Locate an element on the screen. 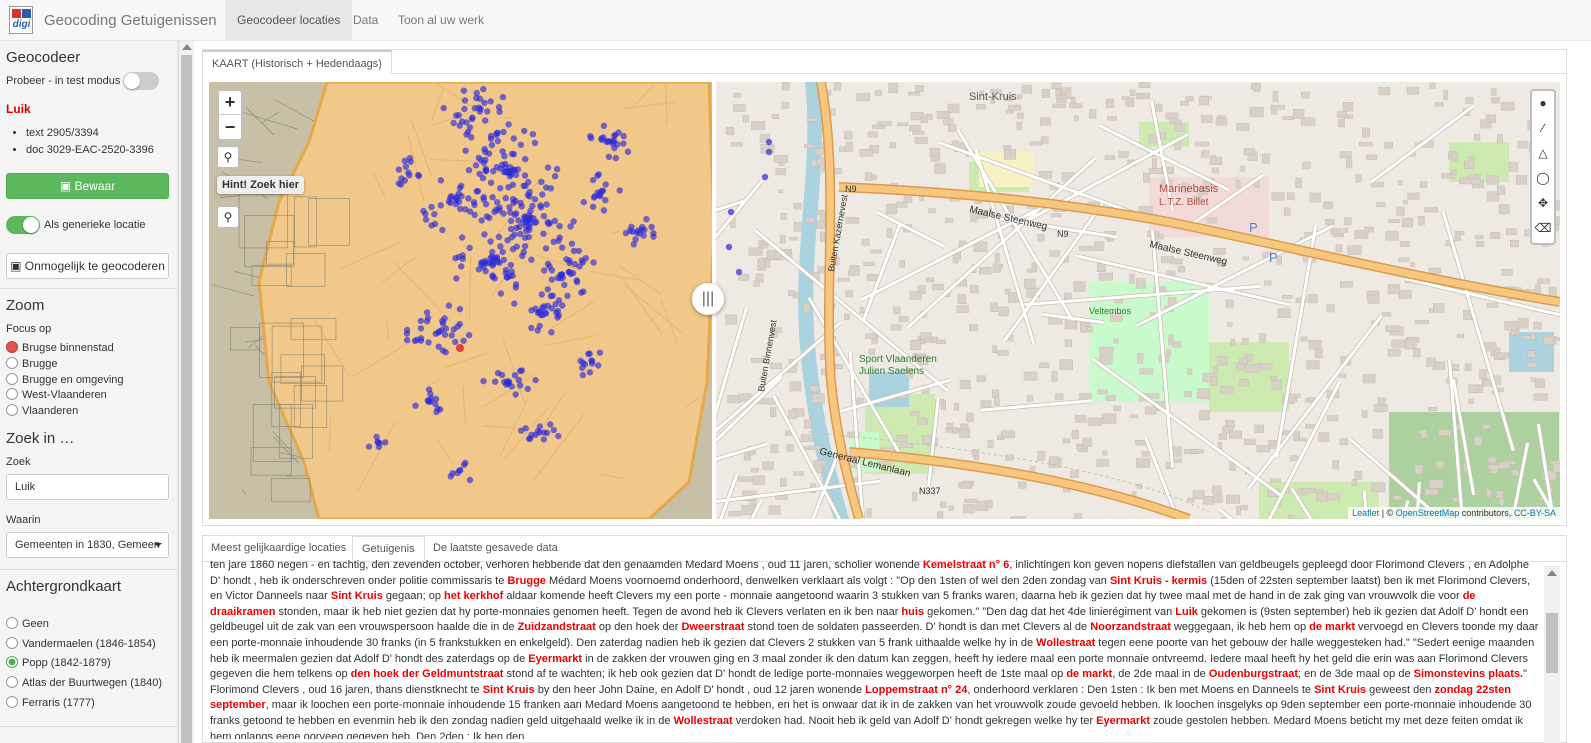  background-option: Vandermaelen (1846-1854) is located at coordinates (81, 644).